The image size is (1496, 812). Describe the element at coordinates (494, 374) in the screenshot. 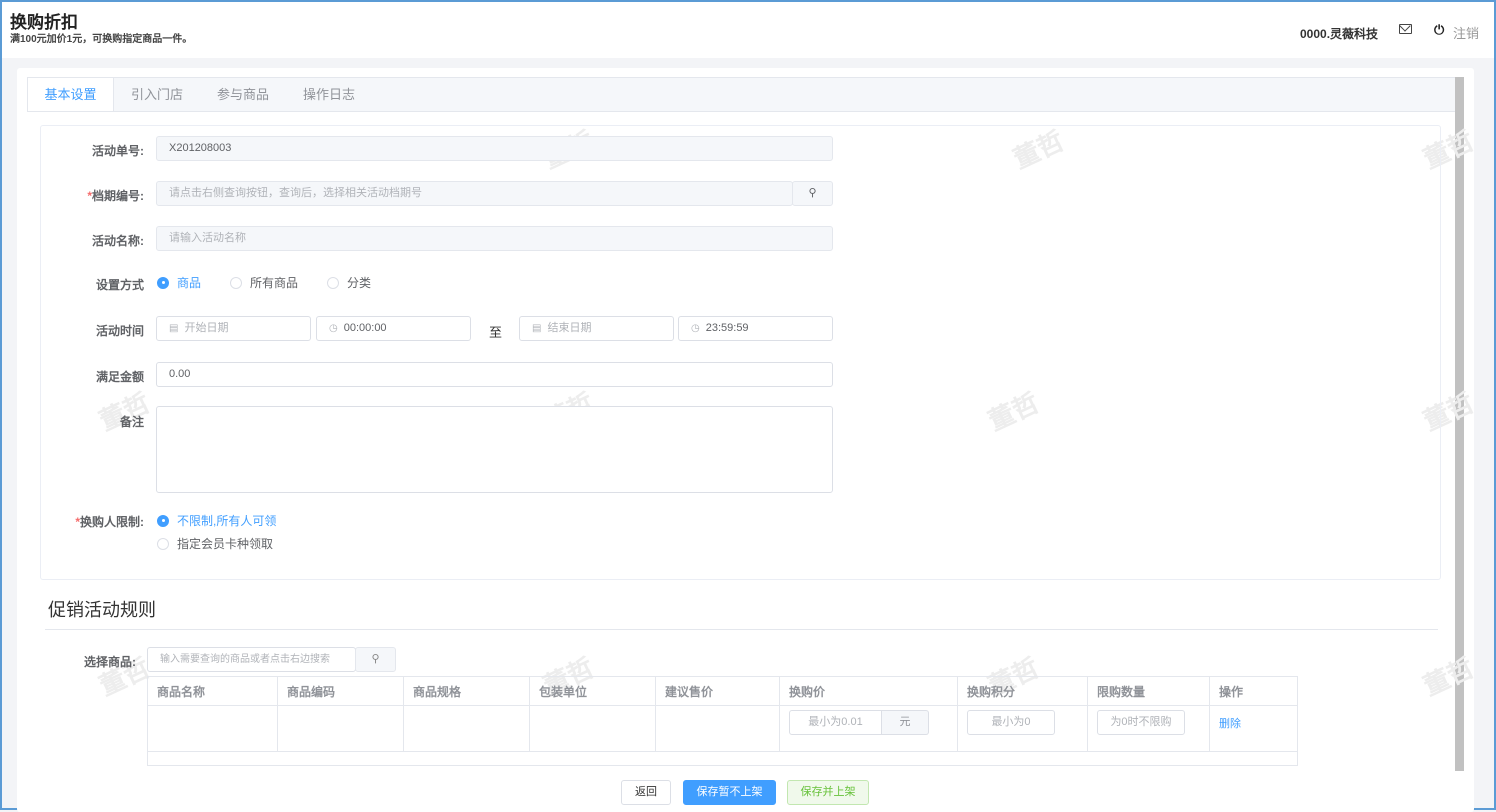

I see `amount-input: 0.00` at that location.